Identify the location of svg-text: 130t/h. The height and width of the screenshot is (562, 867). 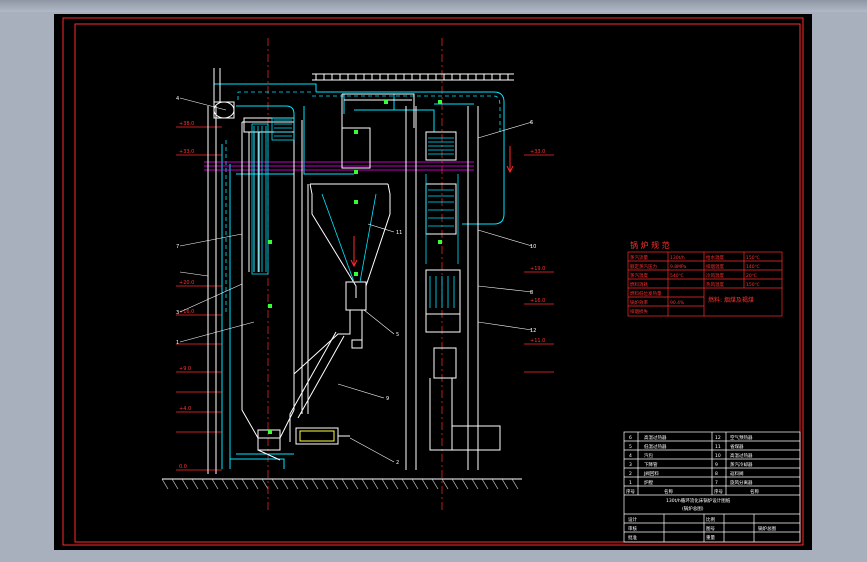
(677, 258).